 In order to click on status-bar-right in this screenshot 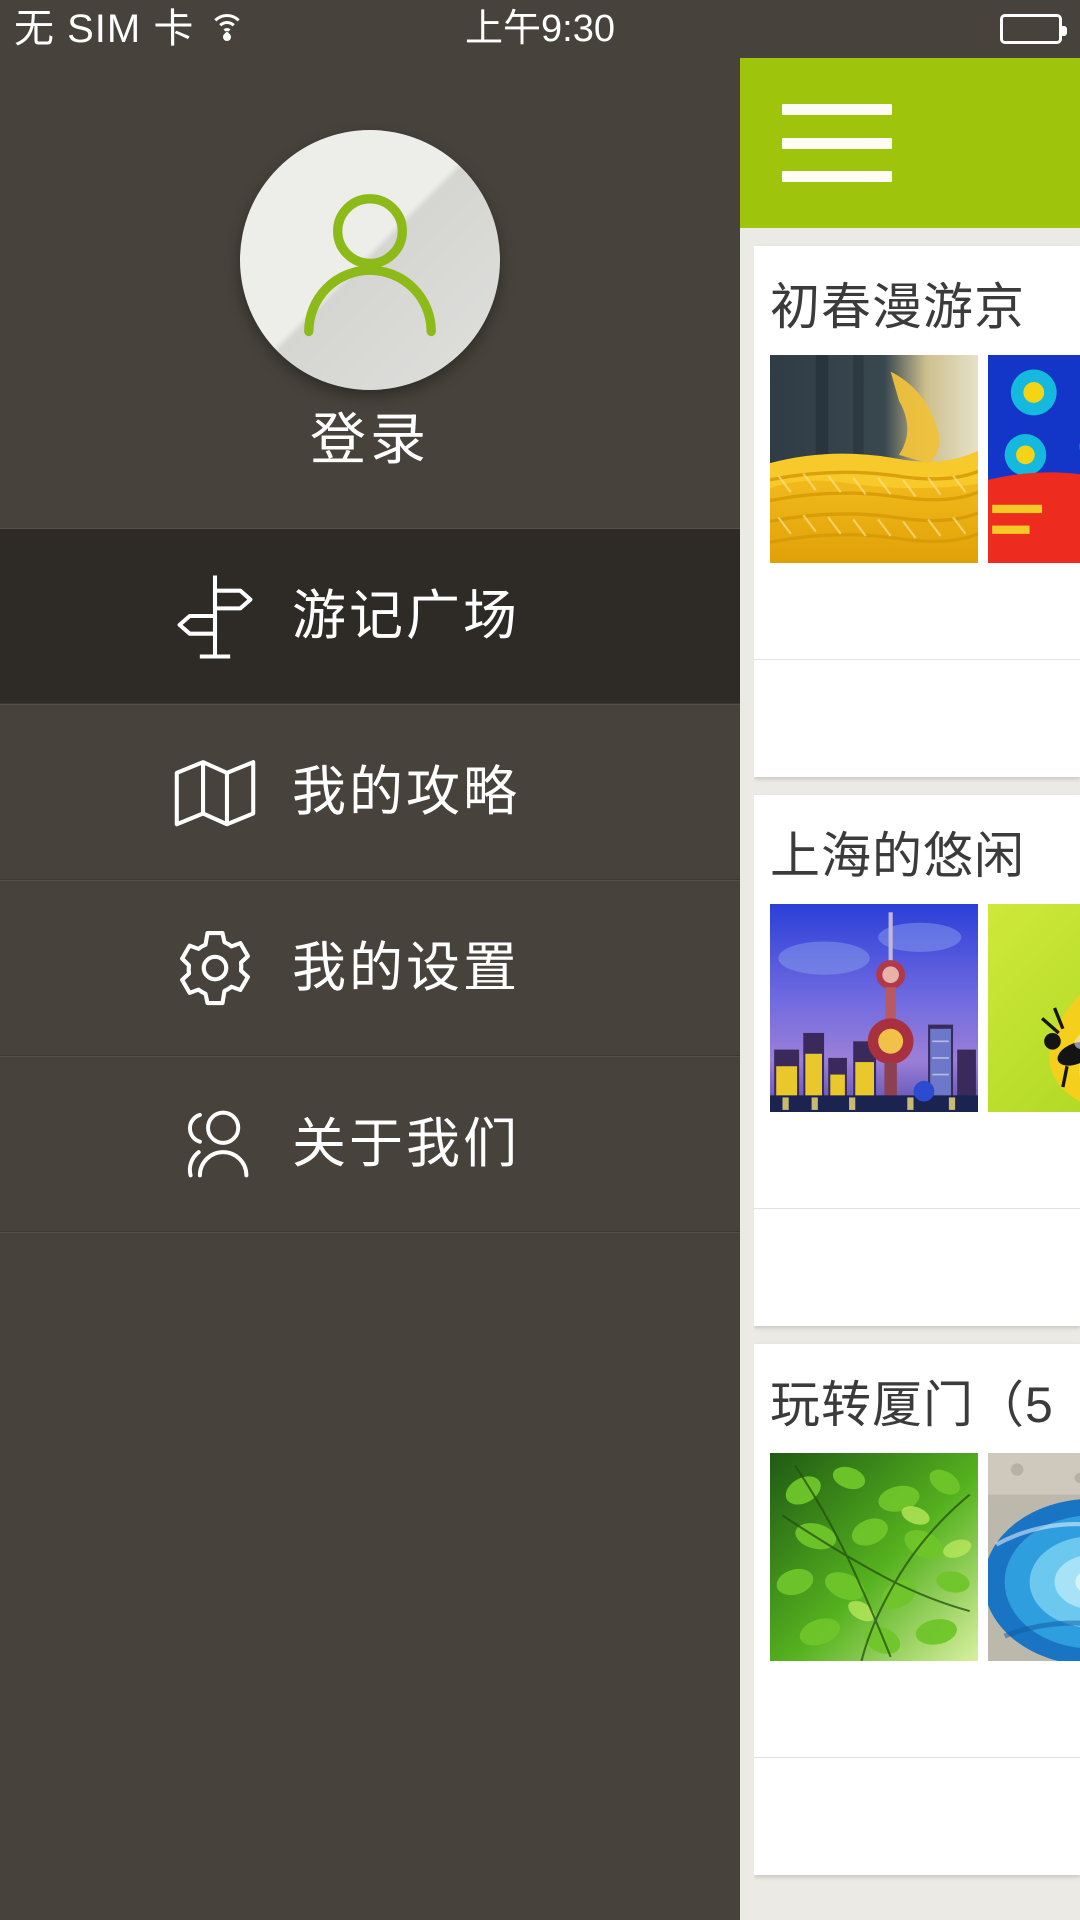, I will do `click(1033, 29)`.